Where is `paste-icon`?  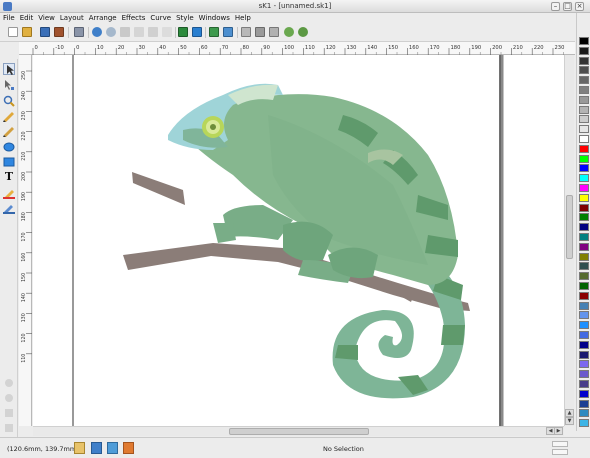 paste-icon is located at coordinates (153, 32).